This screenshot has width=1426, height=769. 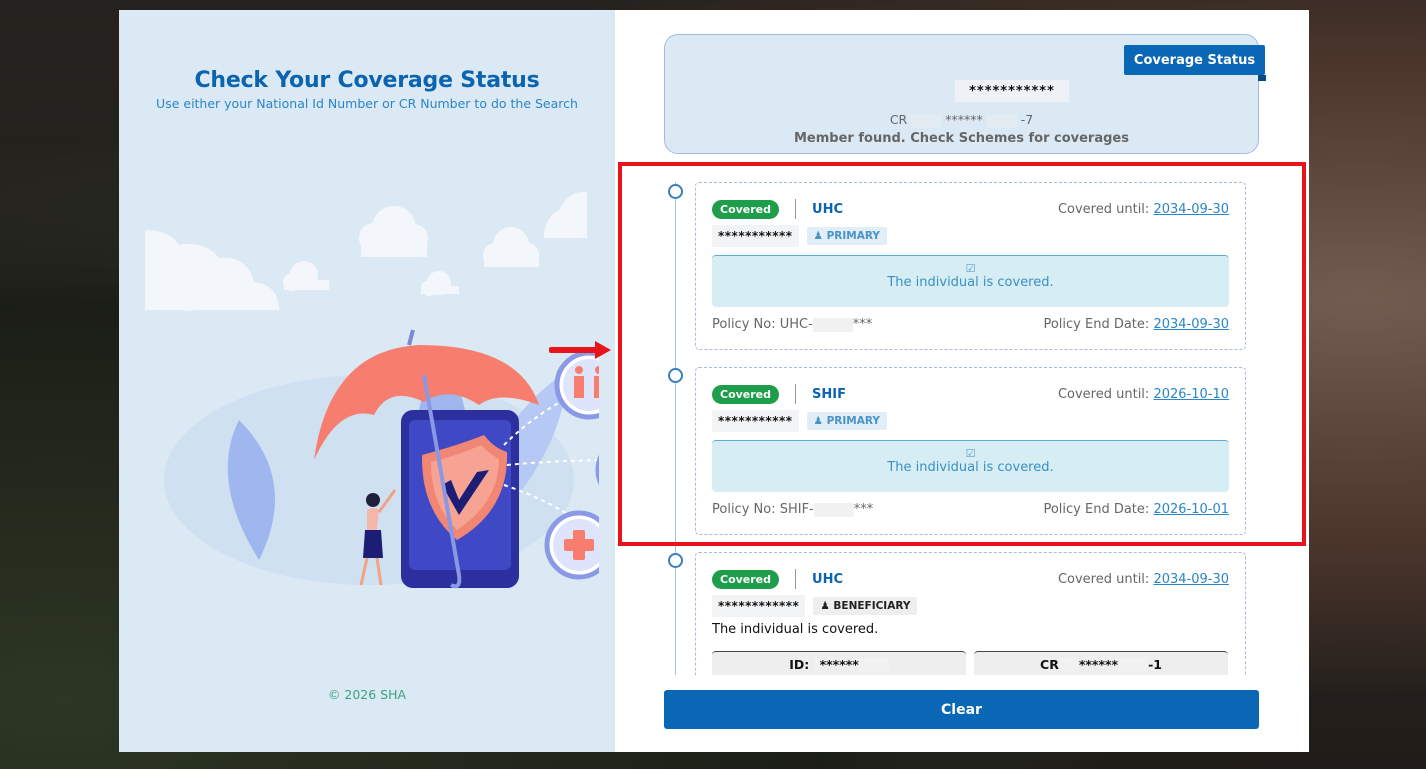 I want to click on policy-number: Policy No: UHC- ***, so click(x=792, y=324).